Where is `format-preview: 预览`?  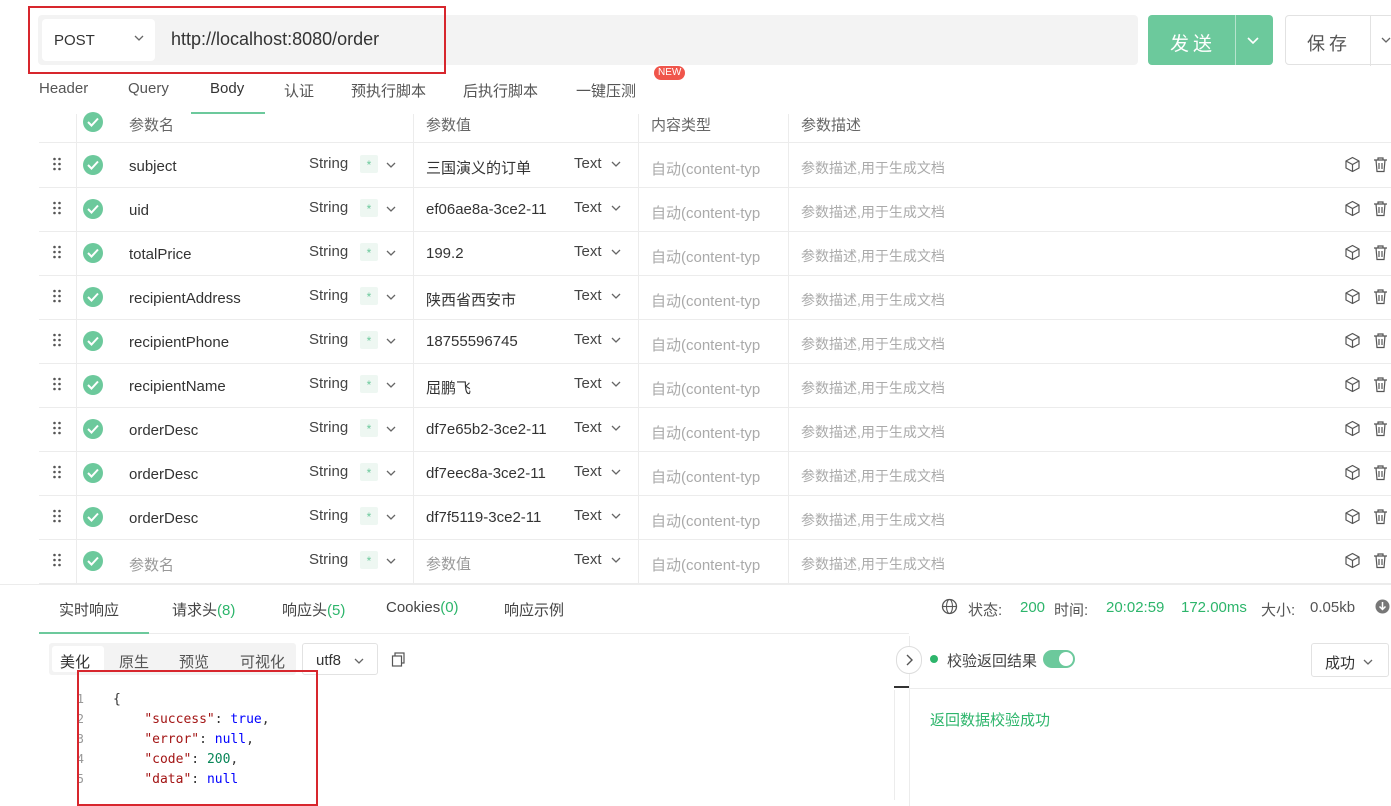
format-preview: 预览 is located at coordinates (194, 661).